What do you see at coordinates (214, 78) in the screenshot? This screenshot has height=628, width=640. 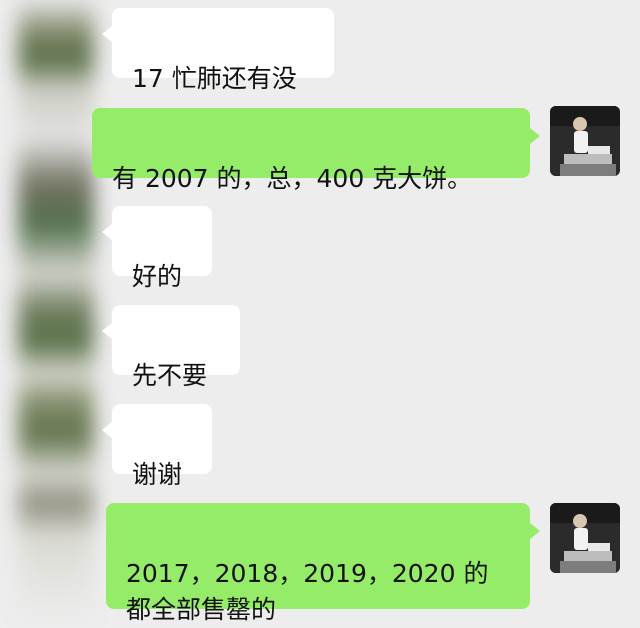 I see `message-text: 17 忙肺还有没` at bounding box center [214, 78].